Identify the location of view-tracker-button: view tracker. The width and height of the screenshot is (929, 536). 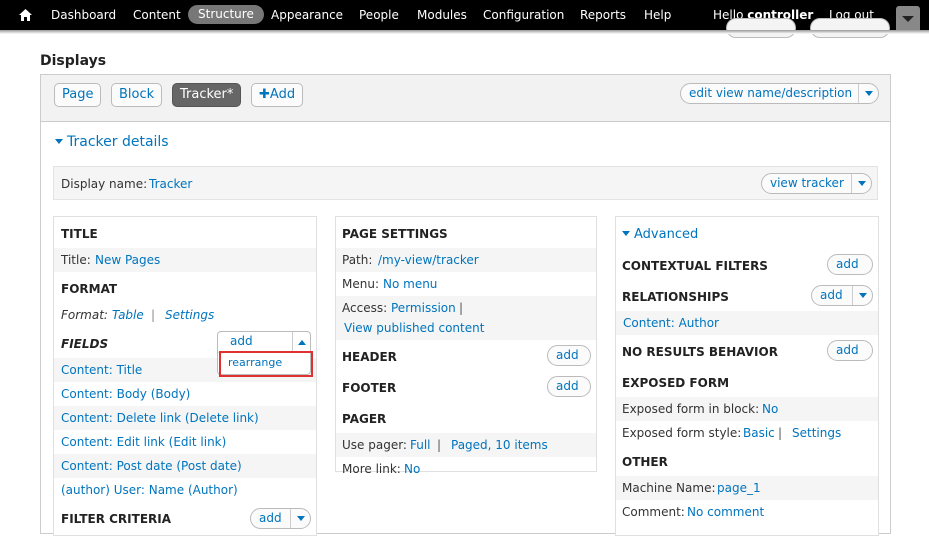
(816, 183).